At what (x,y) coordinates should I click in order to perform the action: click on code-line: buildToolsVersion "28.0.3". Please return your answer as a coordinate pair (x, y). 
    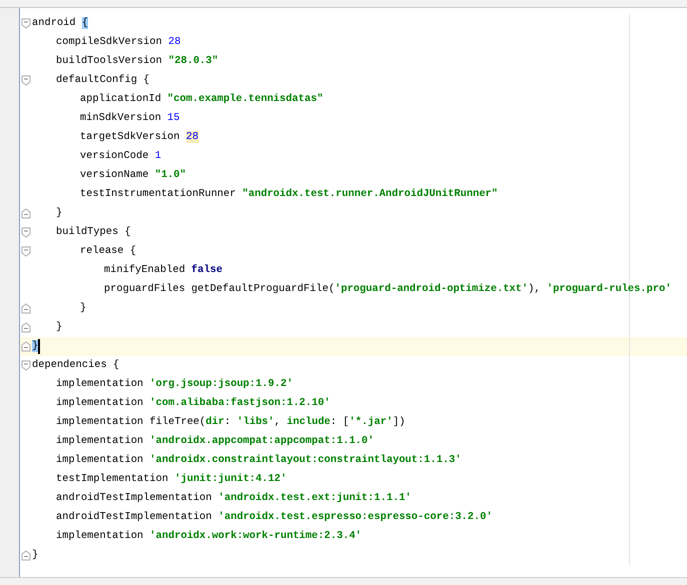
    Looking at the image, I should click on (137, 61).